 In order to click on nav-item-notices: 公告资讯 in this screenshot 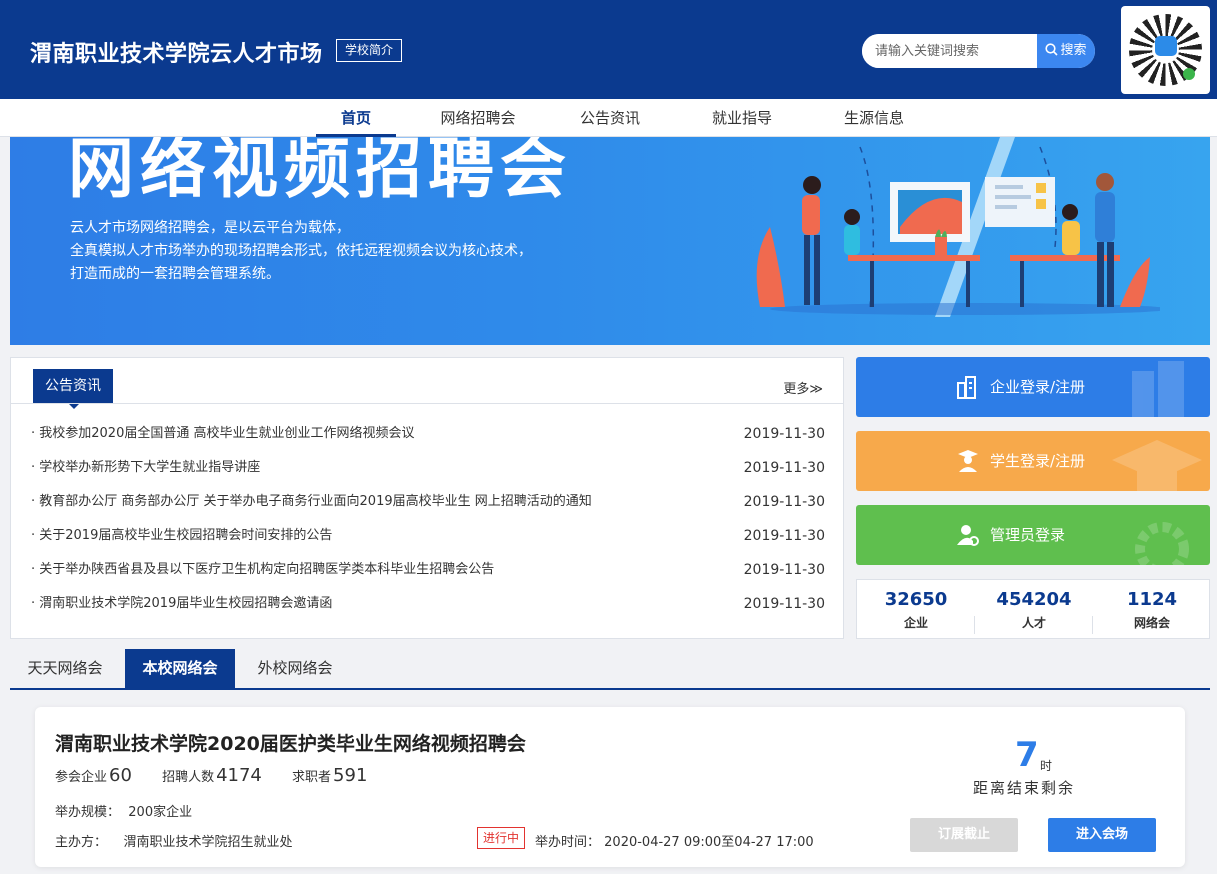, I will do `click(610, 118)`.